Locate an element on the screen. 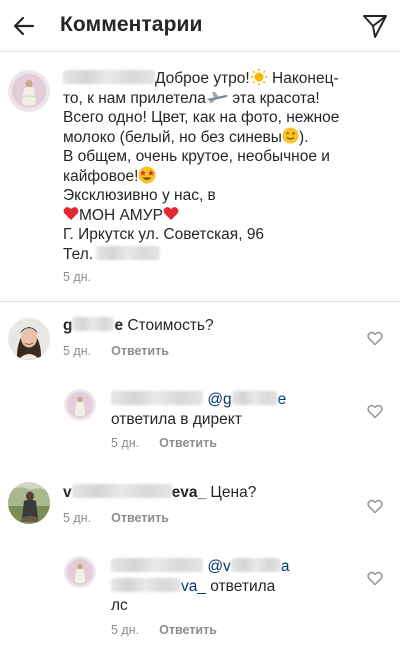 The width and height of the screenshot is (400, 645). back-button is located at coordinates (24, 26).